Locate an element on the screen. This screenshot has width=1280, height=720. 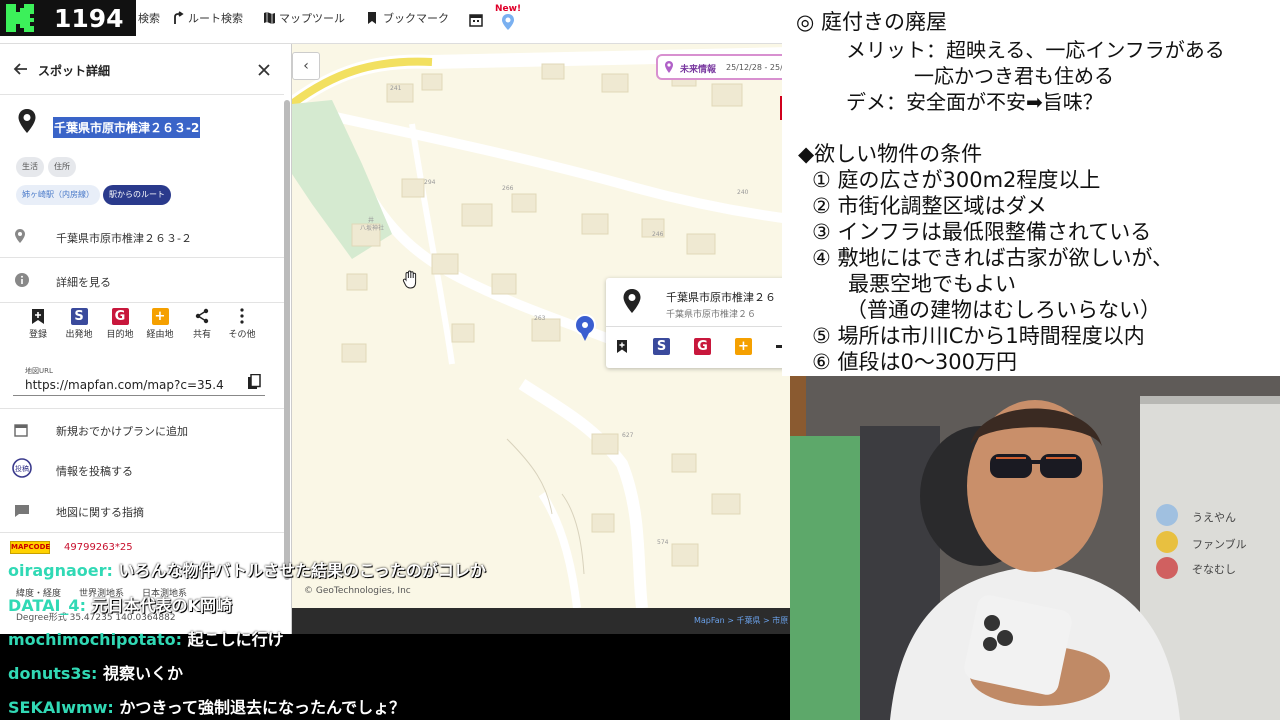
future-info-date: 25/12/28 - 25/ is located at coordinates (754, 67).